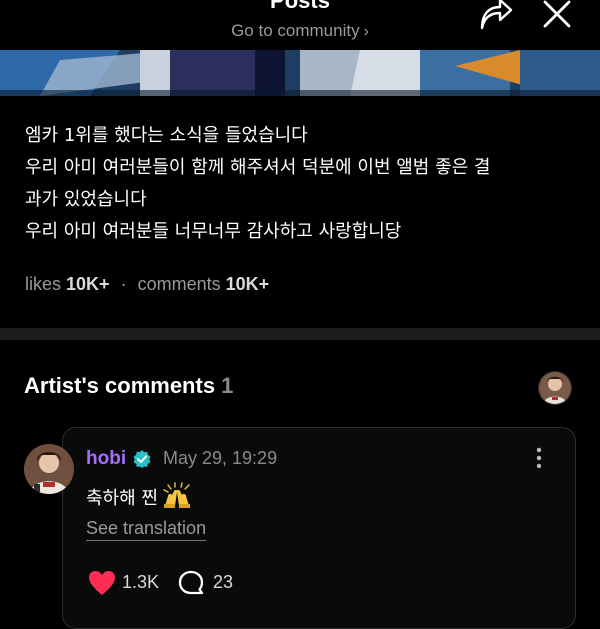 The image size is (600, 629). I want to click on artist-comments-title: Artist's comments, so click(120, 385).